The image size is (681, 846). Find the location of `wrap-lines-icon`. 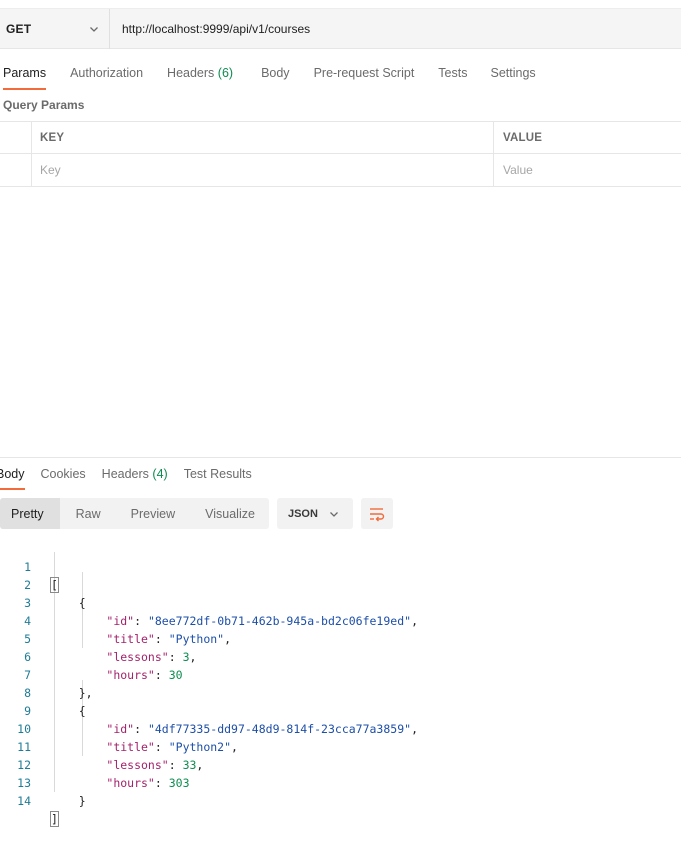

wrap-lines-icon is located at coordinates (377, 514).